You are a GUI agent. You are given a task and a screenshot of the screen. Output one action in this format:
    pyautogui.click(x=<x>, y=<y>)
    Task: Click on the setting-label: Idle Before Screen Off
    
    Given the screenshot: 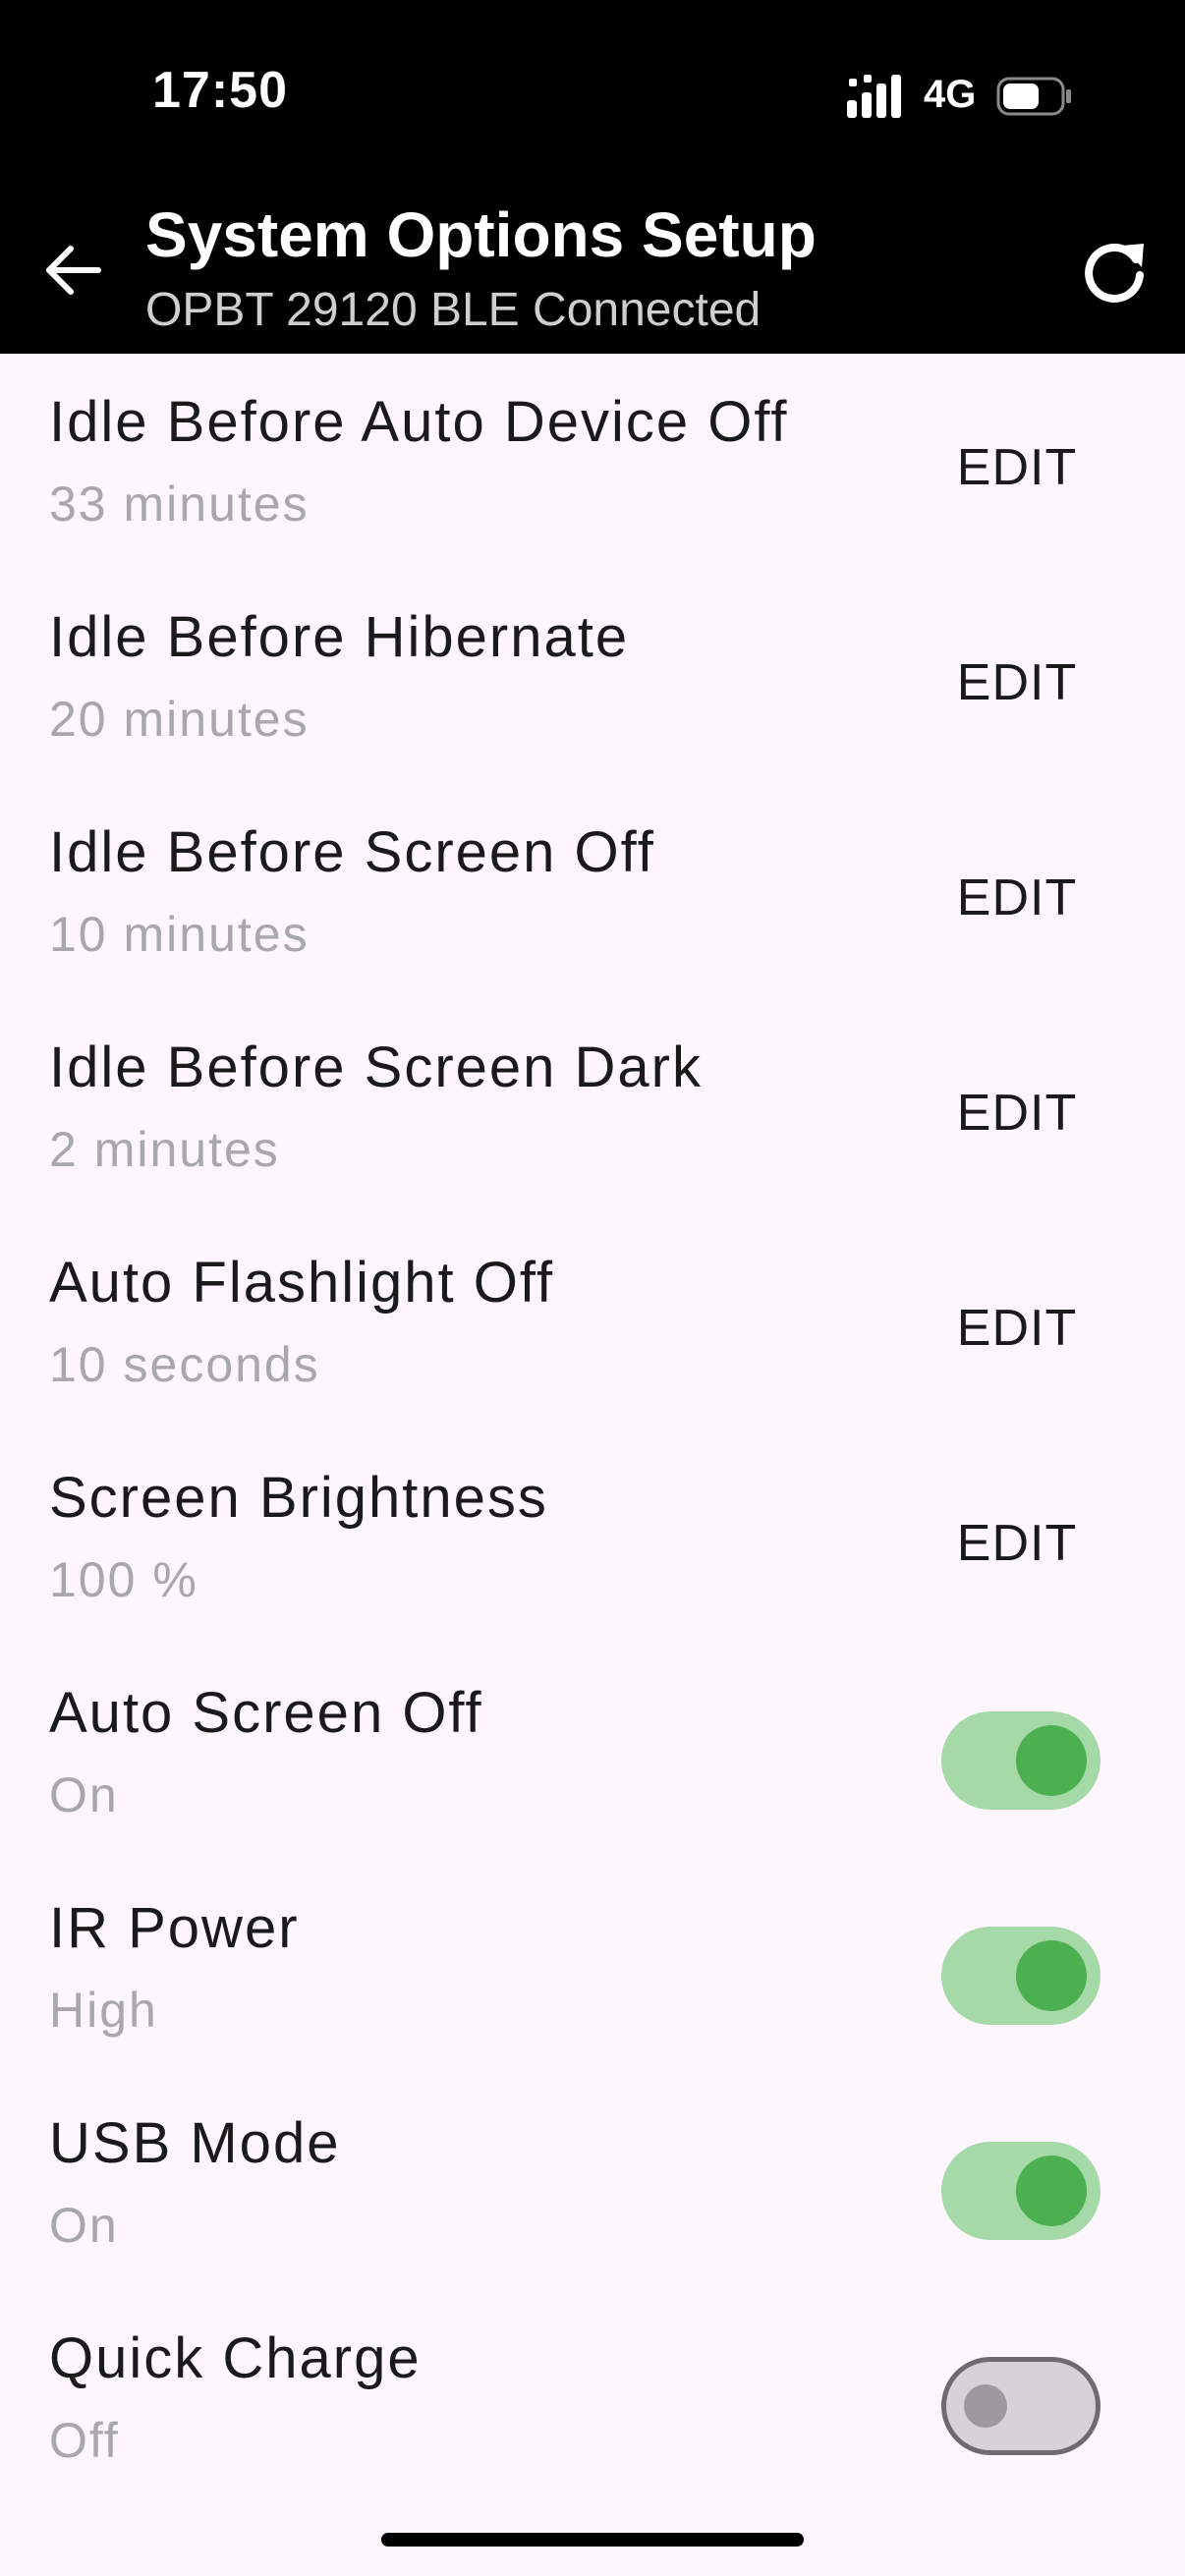 What is the action you would take?
    pyautogui.click(x=352, y=852)
    